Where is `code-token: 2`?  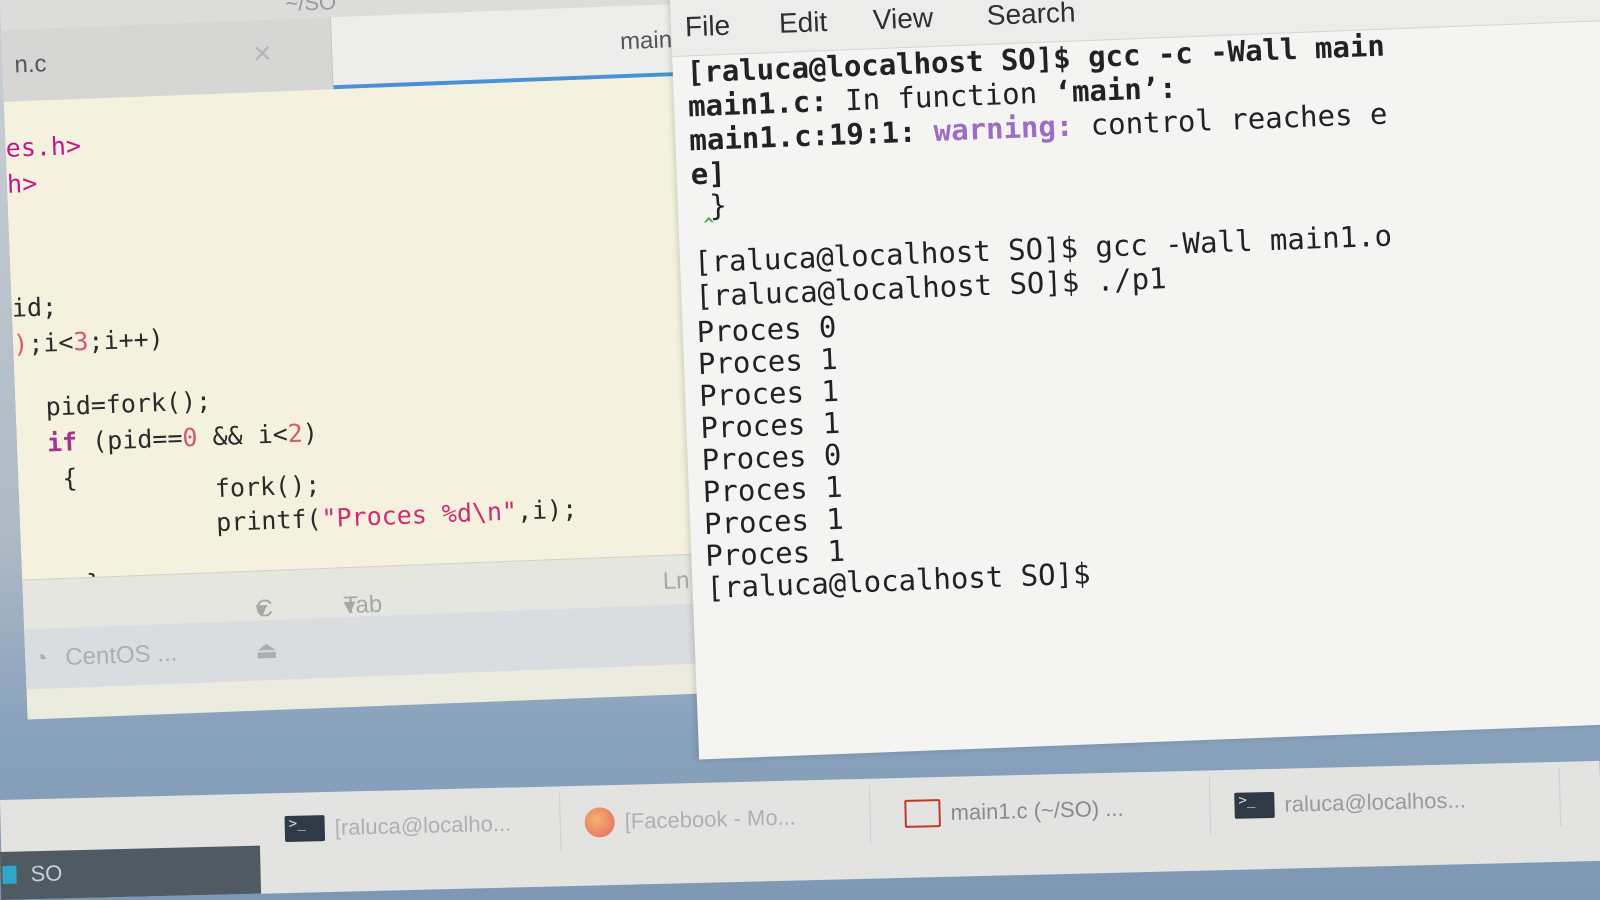
code-token: 2 is located at coordinates (295, 433).